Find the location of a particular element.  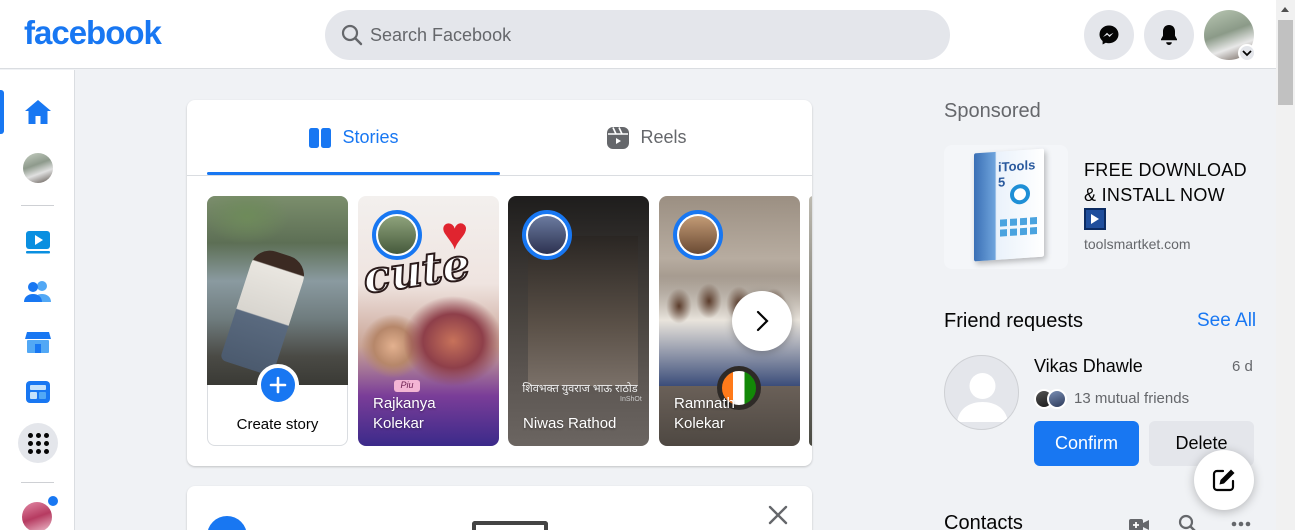

search-input is located at coordinates (650, 35).